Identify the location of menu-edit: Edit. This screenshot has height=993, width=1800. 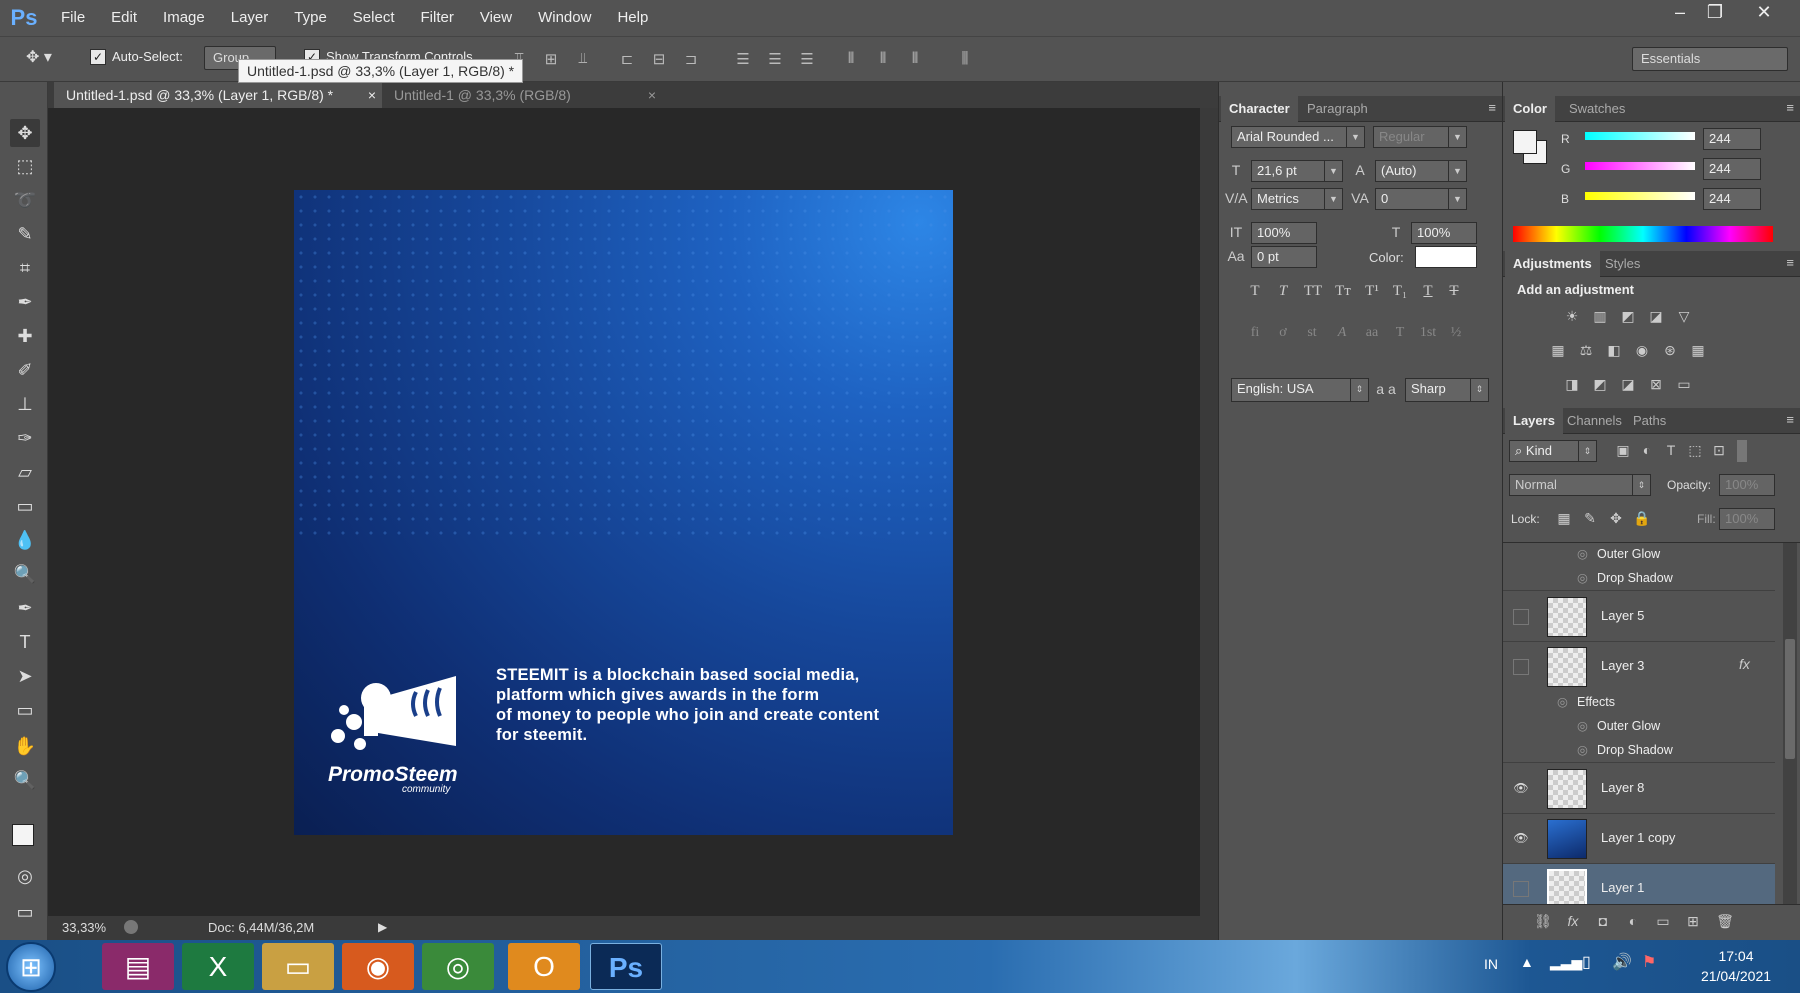
(124, 18).